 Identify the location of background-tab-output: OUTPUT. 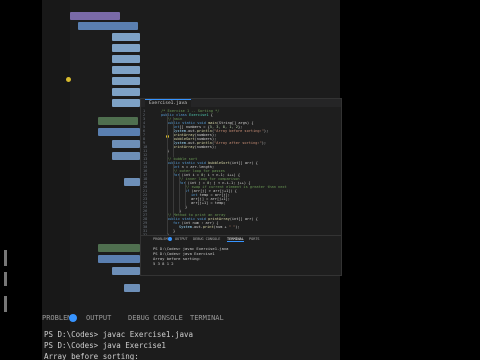
(98, 318).